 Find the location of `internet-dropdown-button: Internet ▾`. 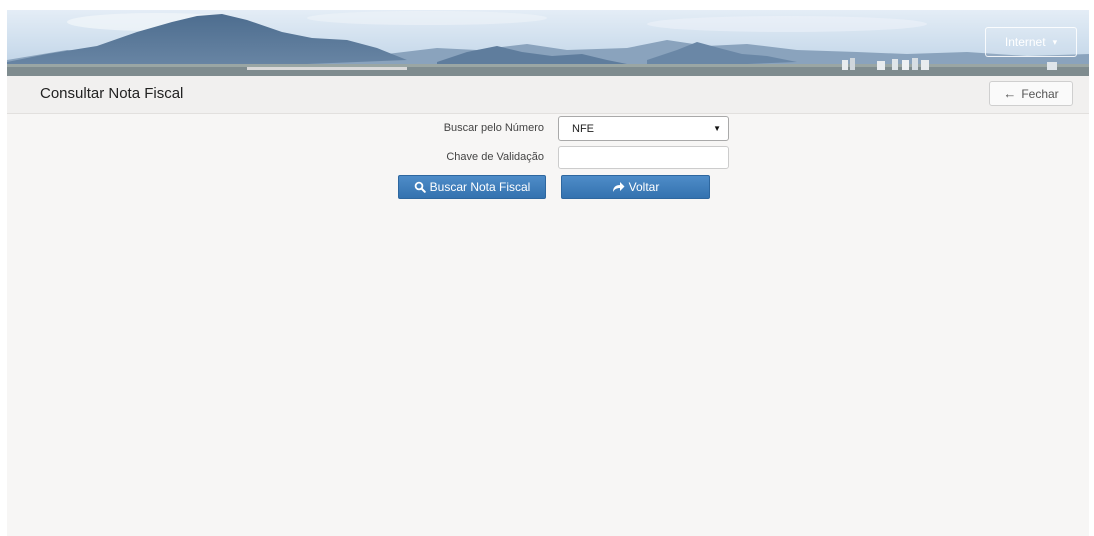

internet-dropdown-button: Internet ▾ is located at coordinates (1031, 42).